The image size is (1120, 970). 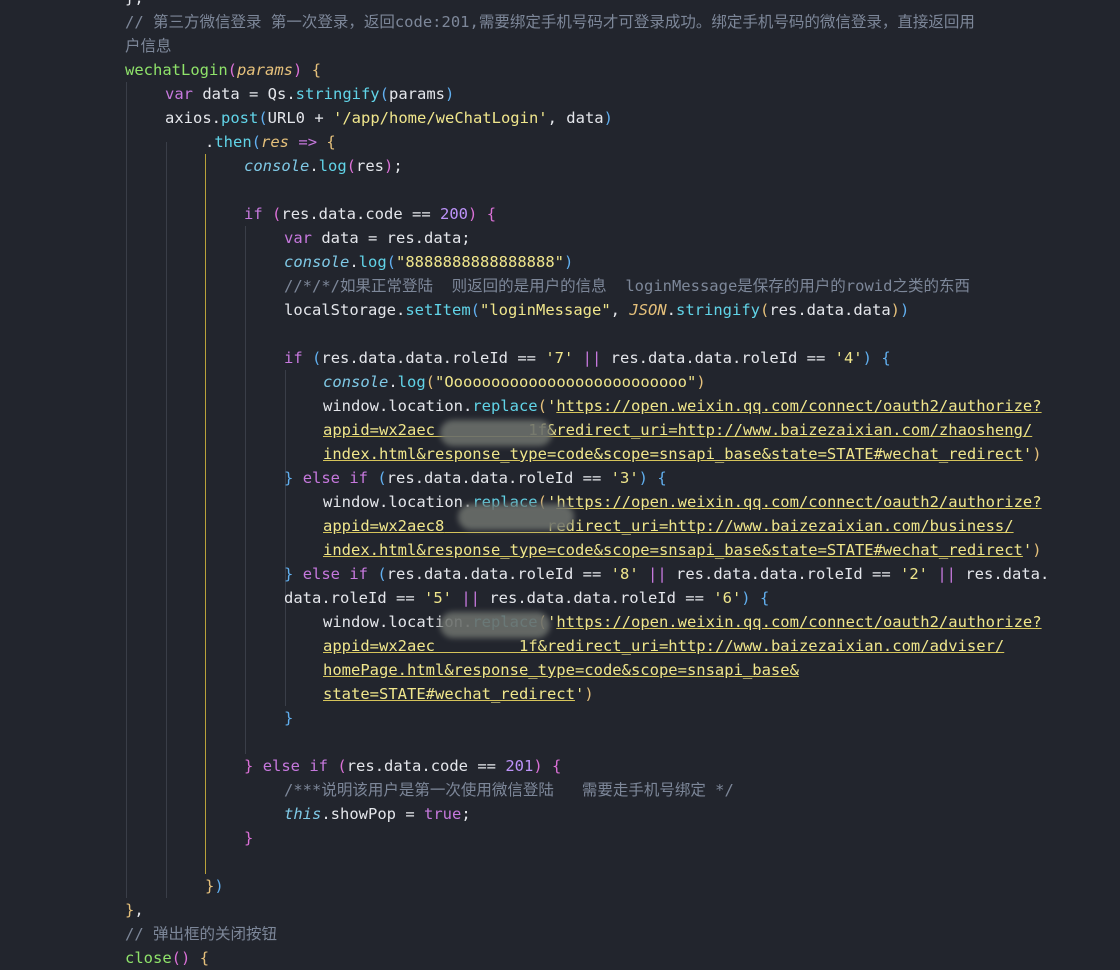 I want to click on code-line: state=STATE#wechat_redirect'), so click(x=560, y=694).